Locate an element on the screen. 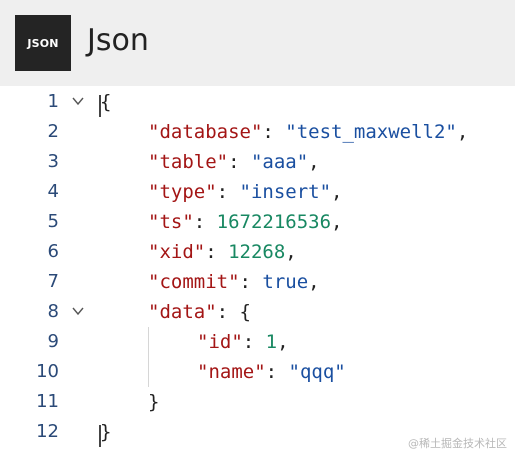 This screenshot has width=515, height=461. json-key: "commit" is located at coordinates (194, 282).